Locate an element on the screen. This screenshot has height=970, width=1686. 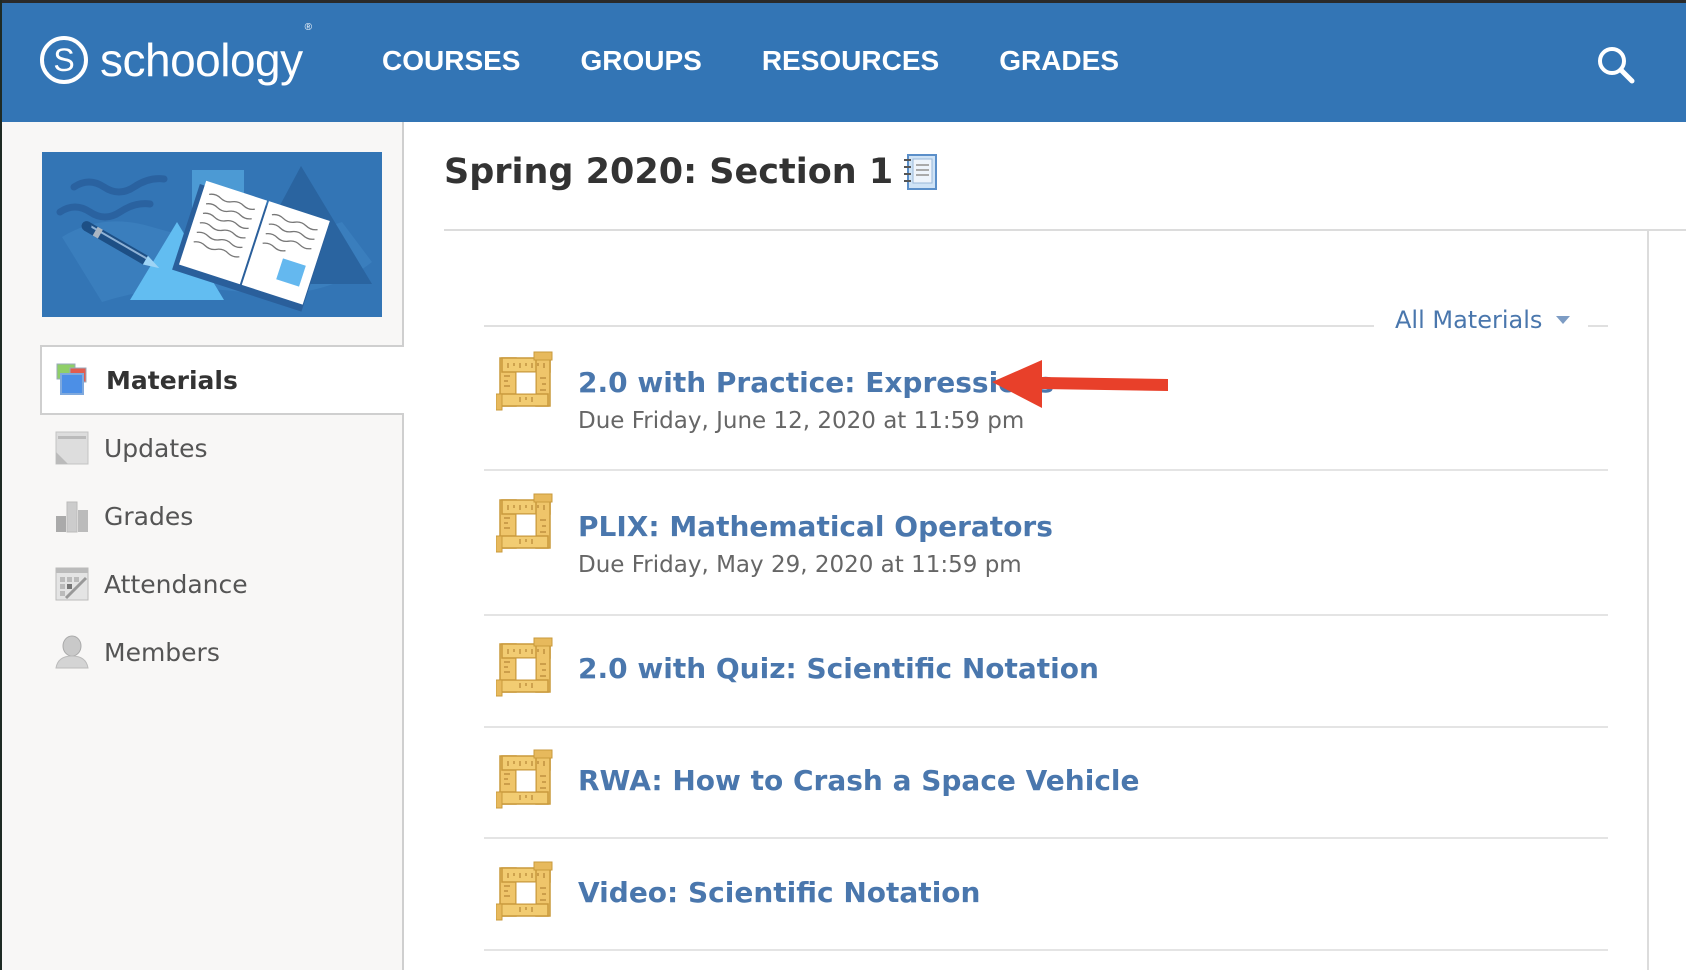
sidebar-item-materials: Materials is located at coordinates (222, 380).